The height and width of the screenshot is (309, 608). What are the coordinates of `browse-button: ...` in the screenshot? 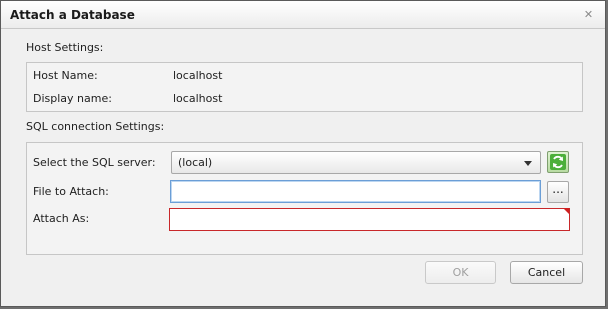 It's located at (558, 192).